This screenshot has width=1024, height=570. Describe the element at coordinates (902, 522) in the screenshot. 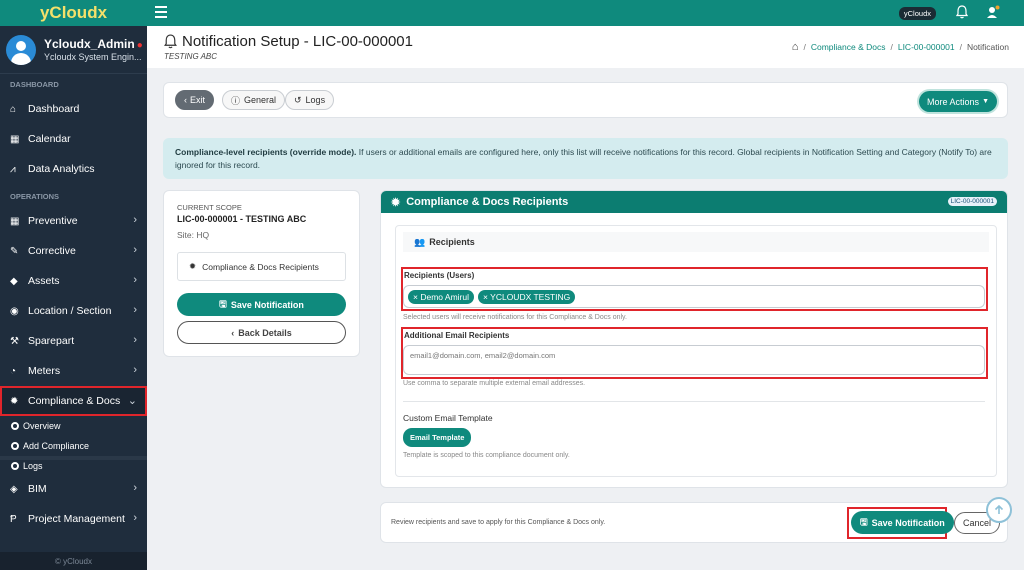

I see `save-notification-button: 🖫 Save Notification` at that location.